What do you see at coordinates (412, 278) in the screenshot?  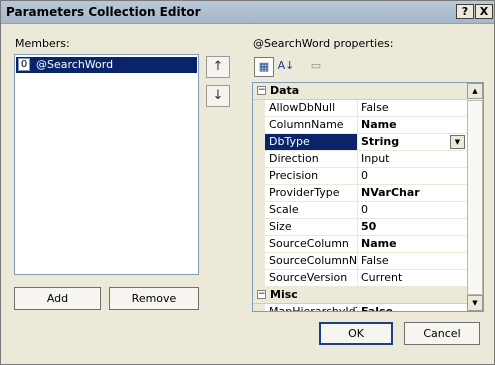 I see `property-value: Current` at bounding box center [412, 278].